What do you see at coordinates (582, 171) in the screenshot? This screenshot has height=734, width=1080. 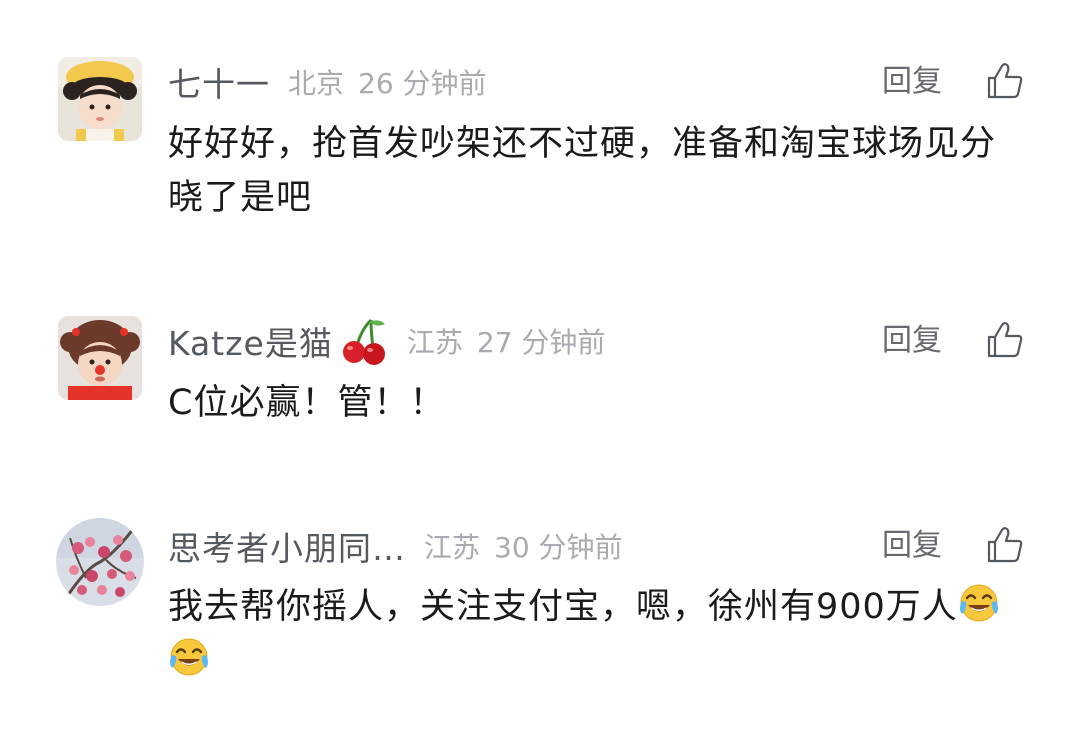 I see `comment-text-content: 好好好，抢首发吵架还不过硬，准备和淘宝球场见分晓了是吧` at bounding box center [582, 171].